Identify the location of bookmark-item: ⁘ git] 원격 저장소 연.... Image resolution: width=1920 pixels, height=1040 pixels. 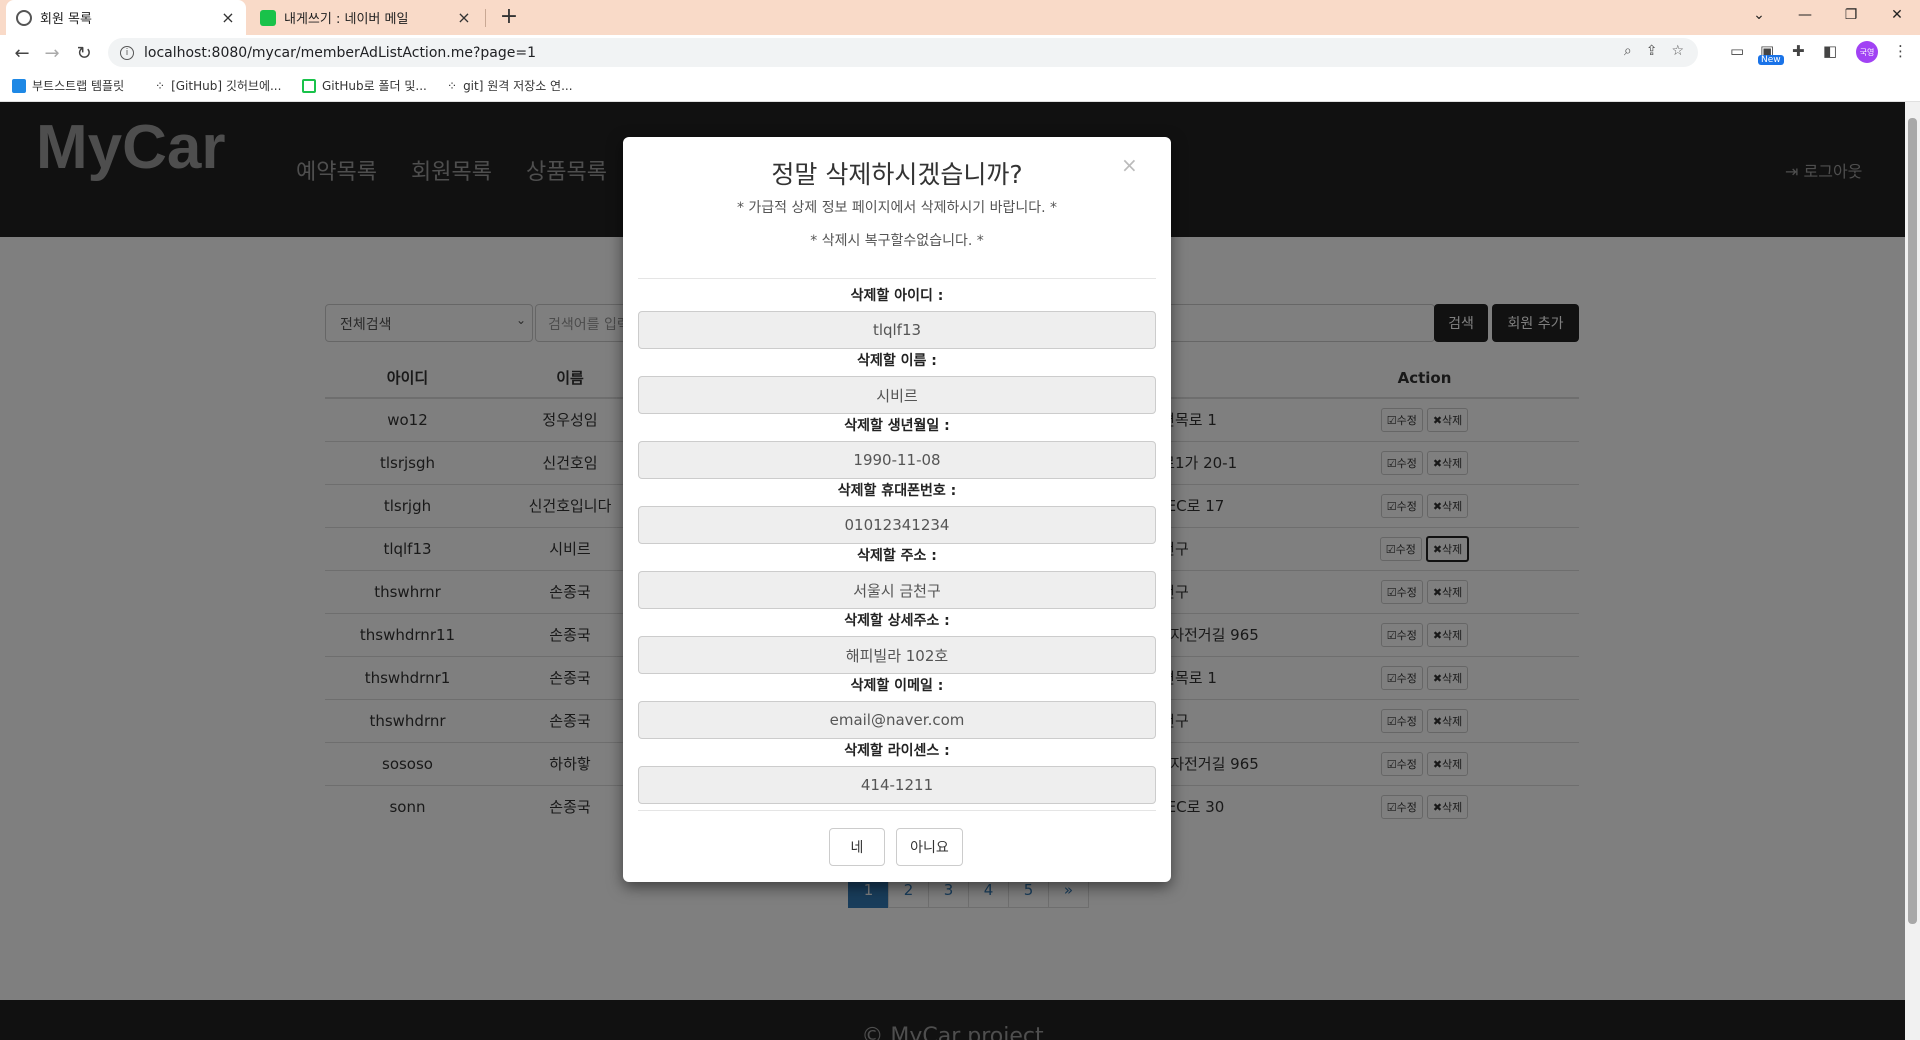
(510, 85).